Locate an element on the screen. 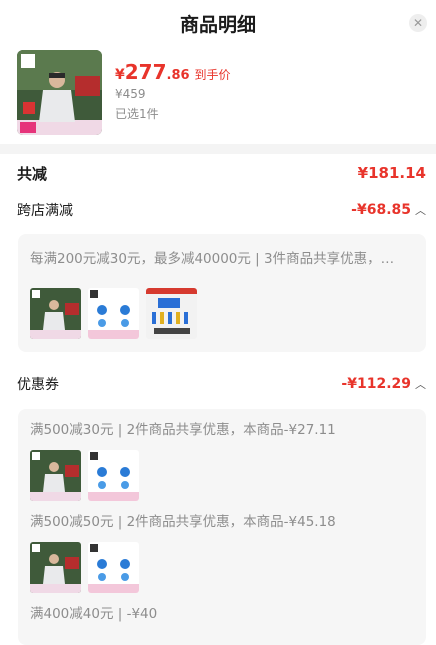 This screenshot has height=645, width=436. selected-count: 已选1件 is located at coordinates (137, 114).